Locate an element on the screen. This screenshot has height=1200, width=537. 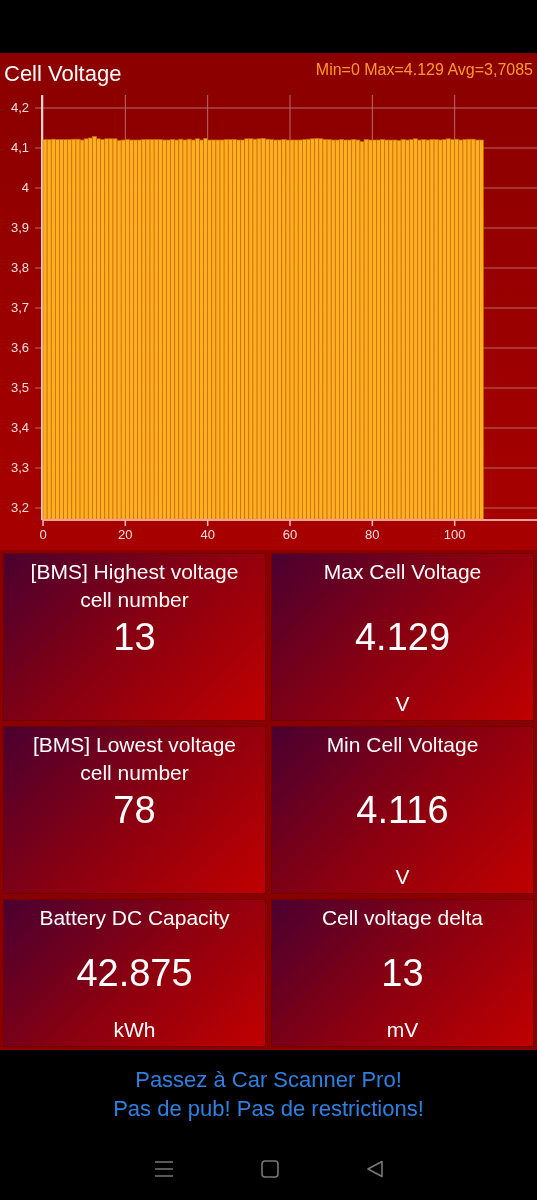
axis-label: 3,6 is located at coordinates (19, 347).